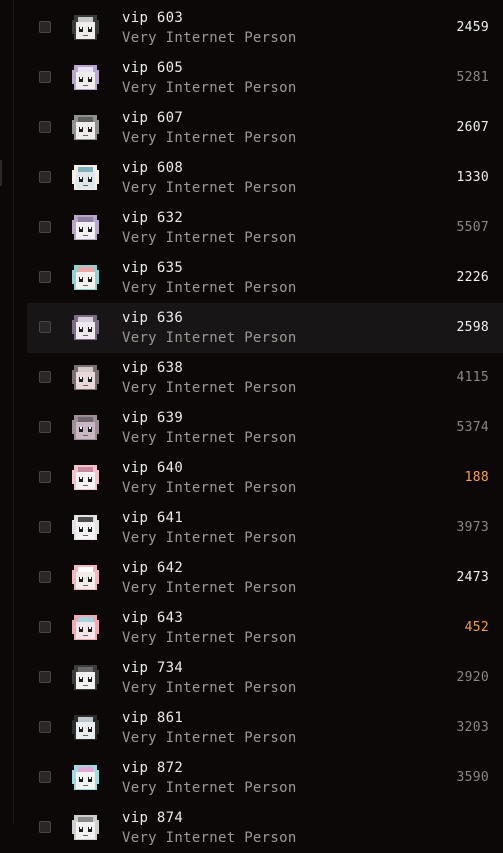  I want to click on sidebar-scroll-marker, so click(1, 173).